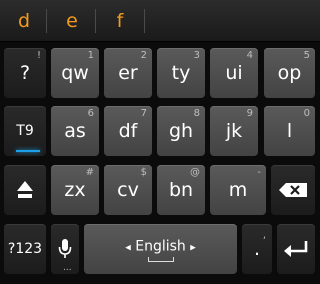  I want to click on key-op: 5 op, so click(289, 73).